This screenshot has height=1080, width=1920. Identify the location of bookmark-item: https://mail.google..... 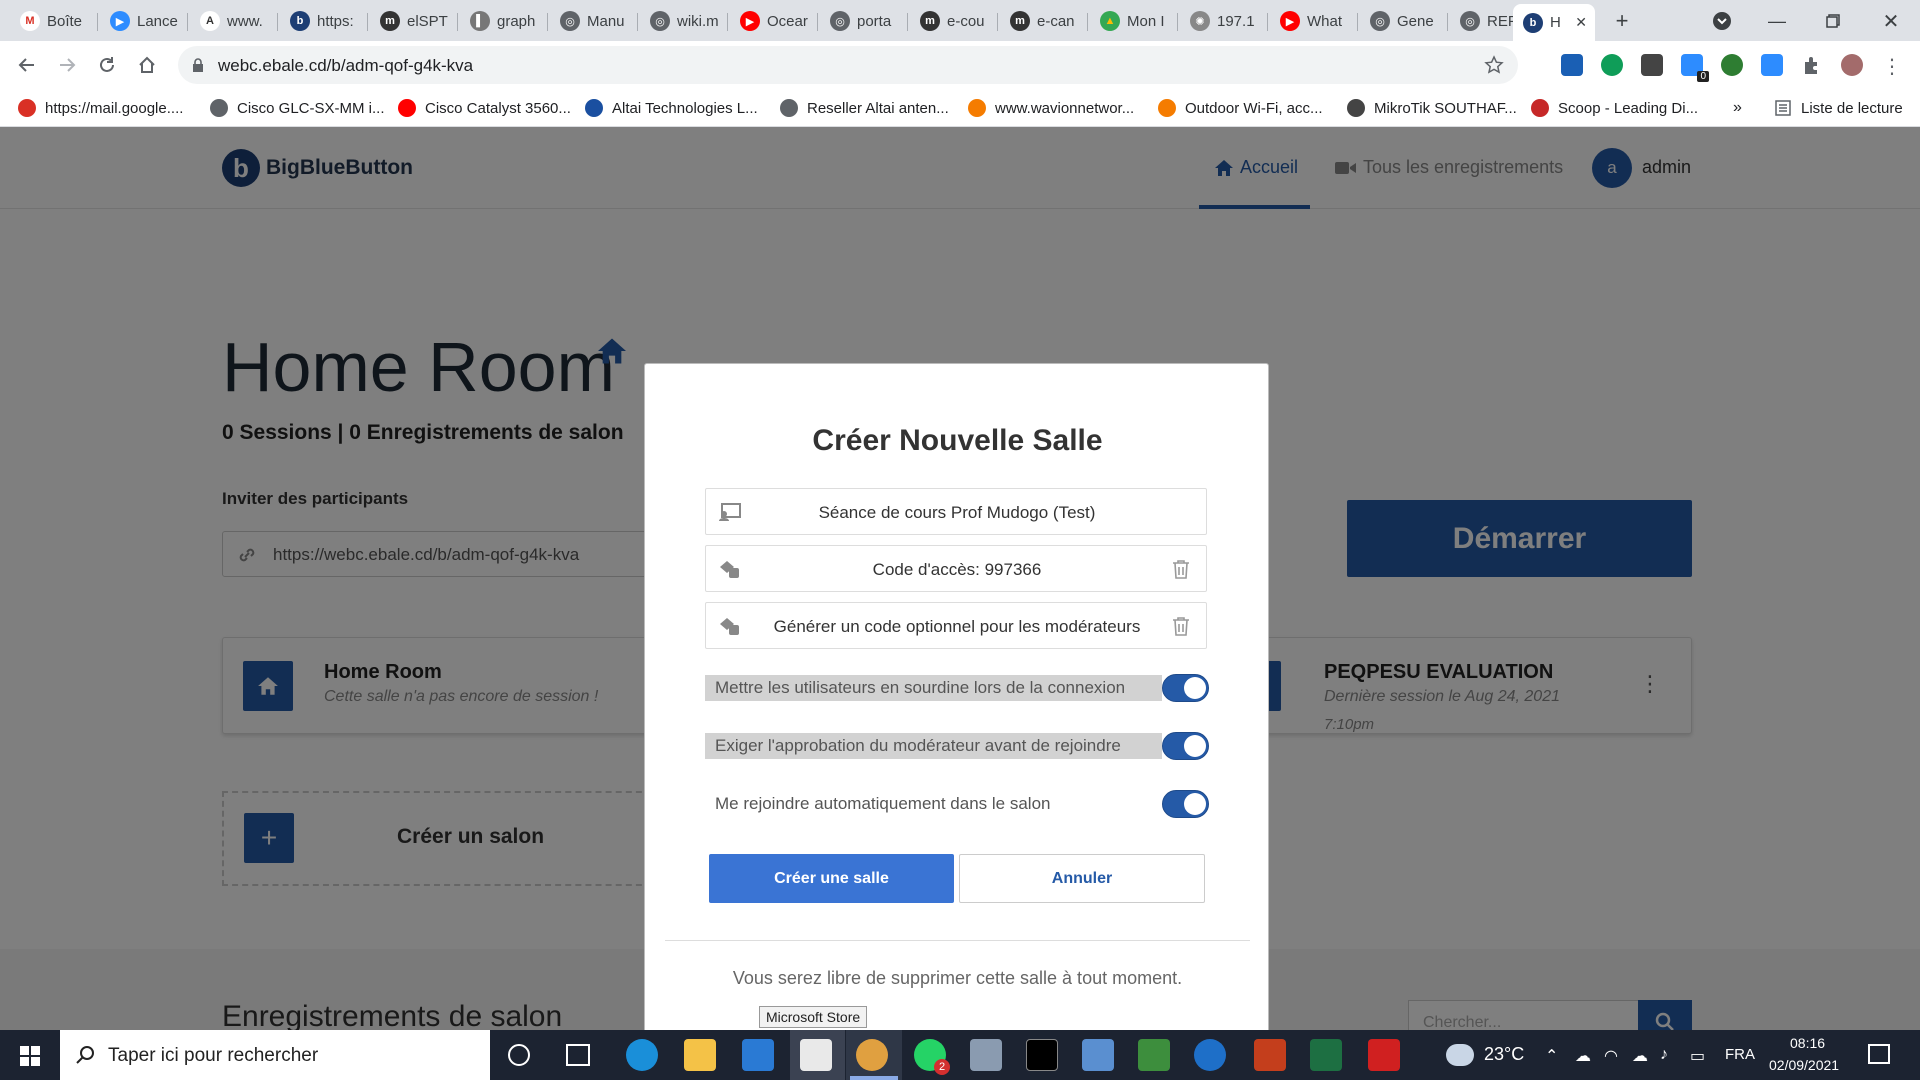
(100, 108).